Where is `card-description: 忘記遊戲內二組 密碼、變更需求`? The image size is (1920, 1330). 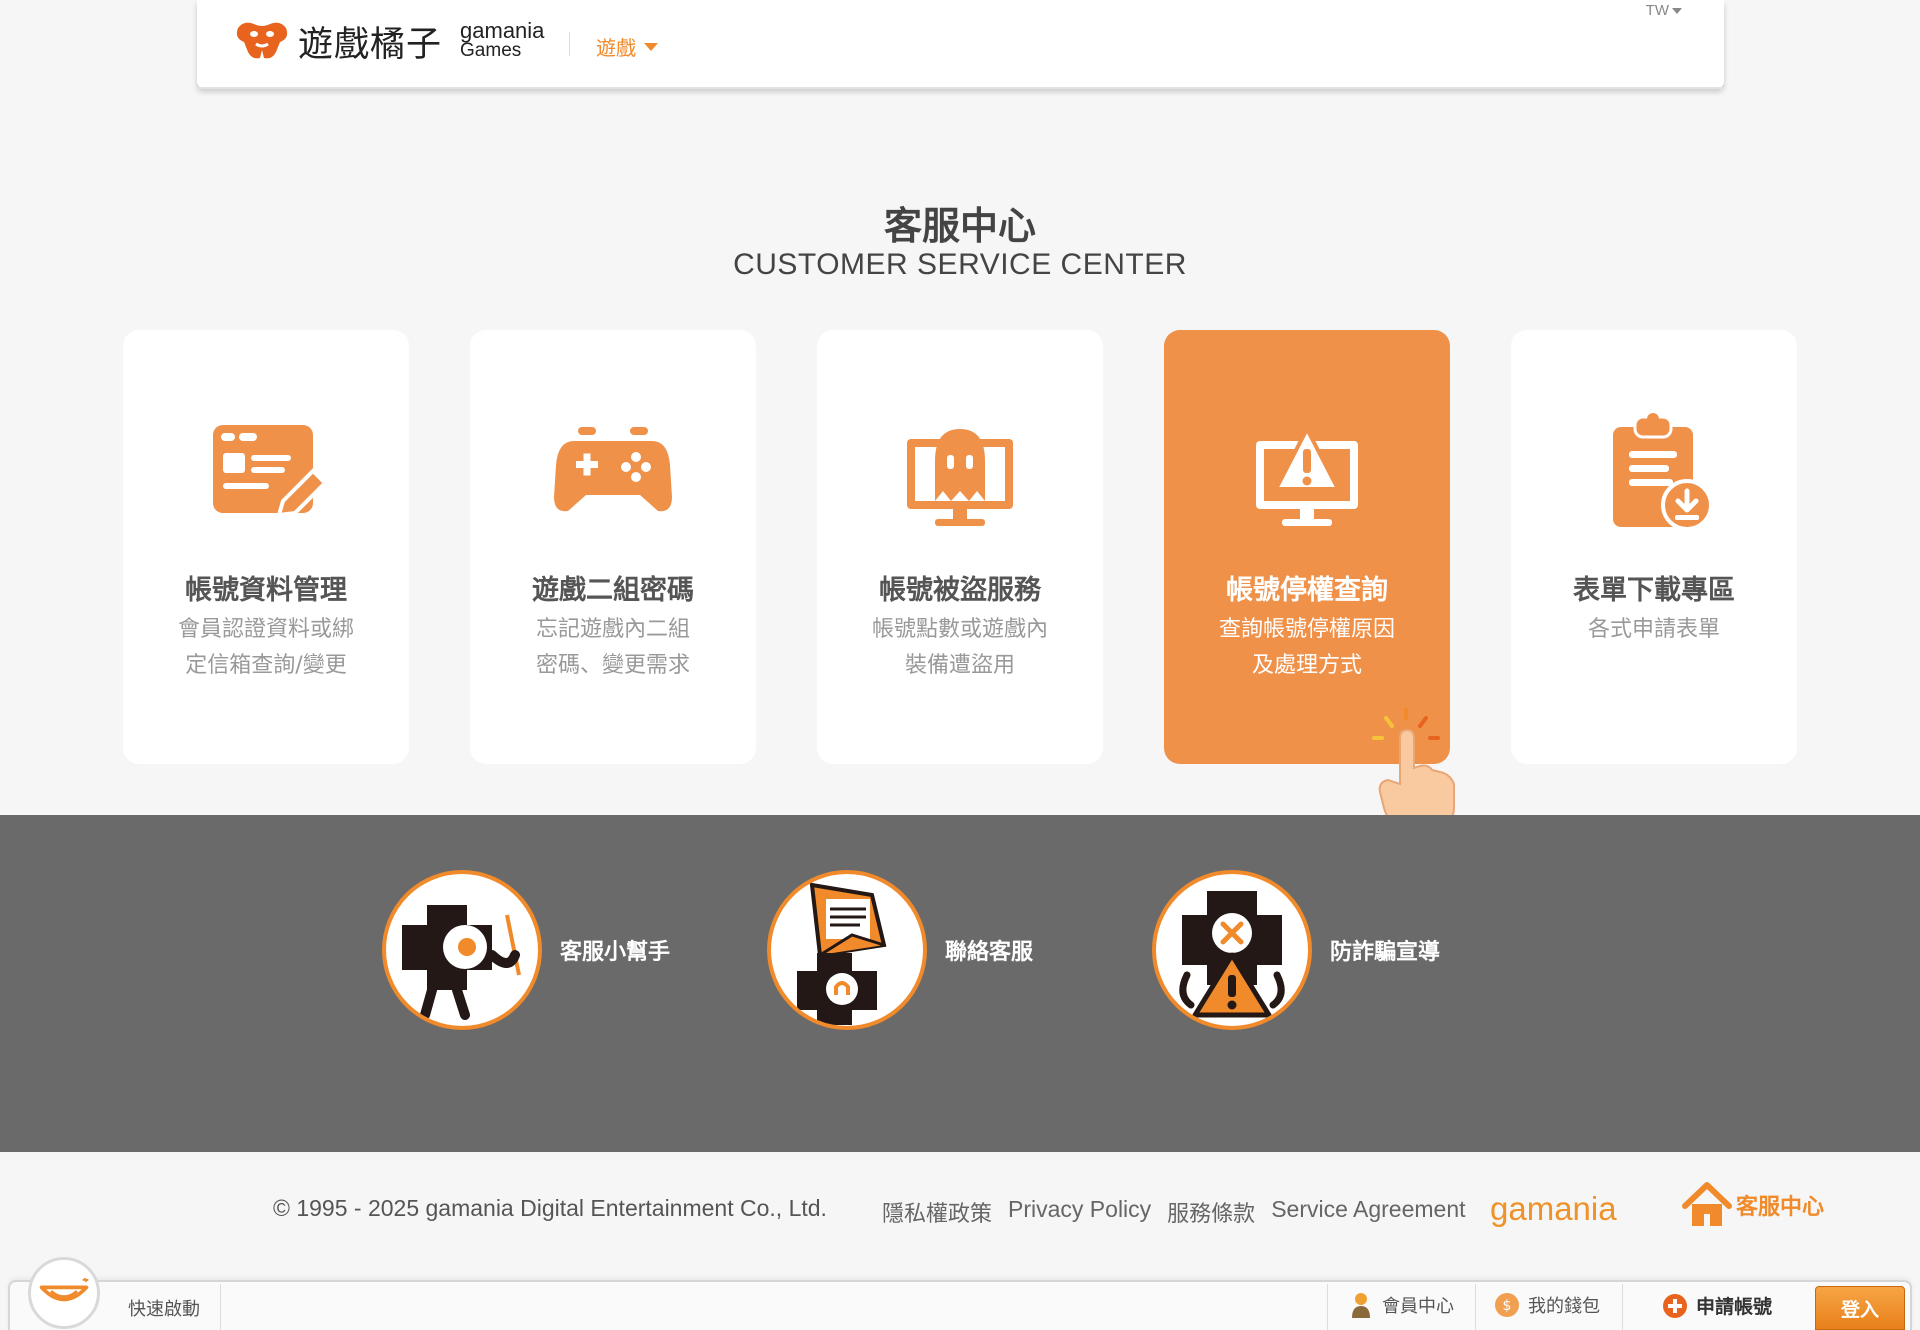
card-description: 忘記遊戲內二組 密碼、變更需求 is located at coordinates (613, 648).